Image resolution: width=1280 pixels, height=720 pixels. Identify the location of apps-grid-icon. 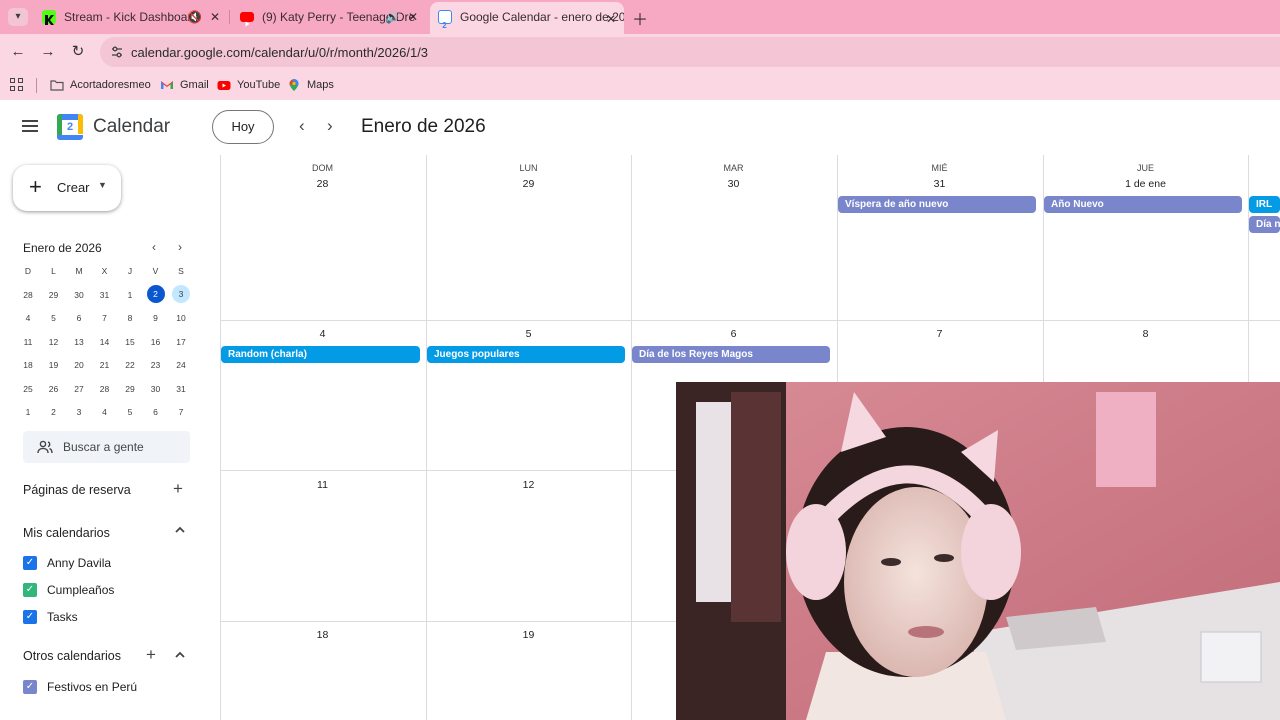
(17, 85).